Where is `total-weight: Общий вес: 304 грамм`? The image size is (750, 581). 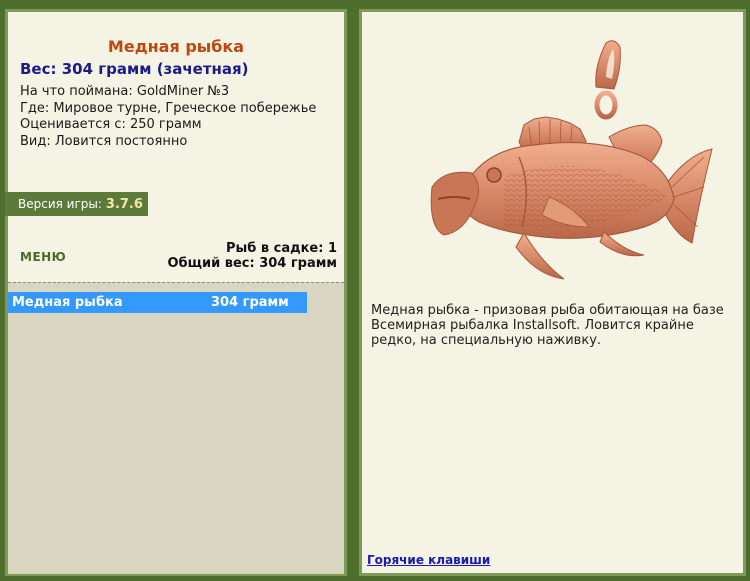
total-weight: Общий вес: 304 грамм is located at coordinates (252, 263).